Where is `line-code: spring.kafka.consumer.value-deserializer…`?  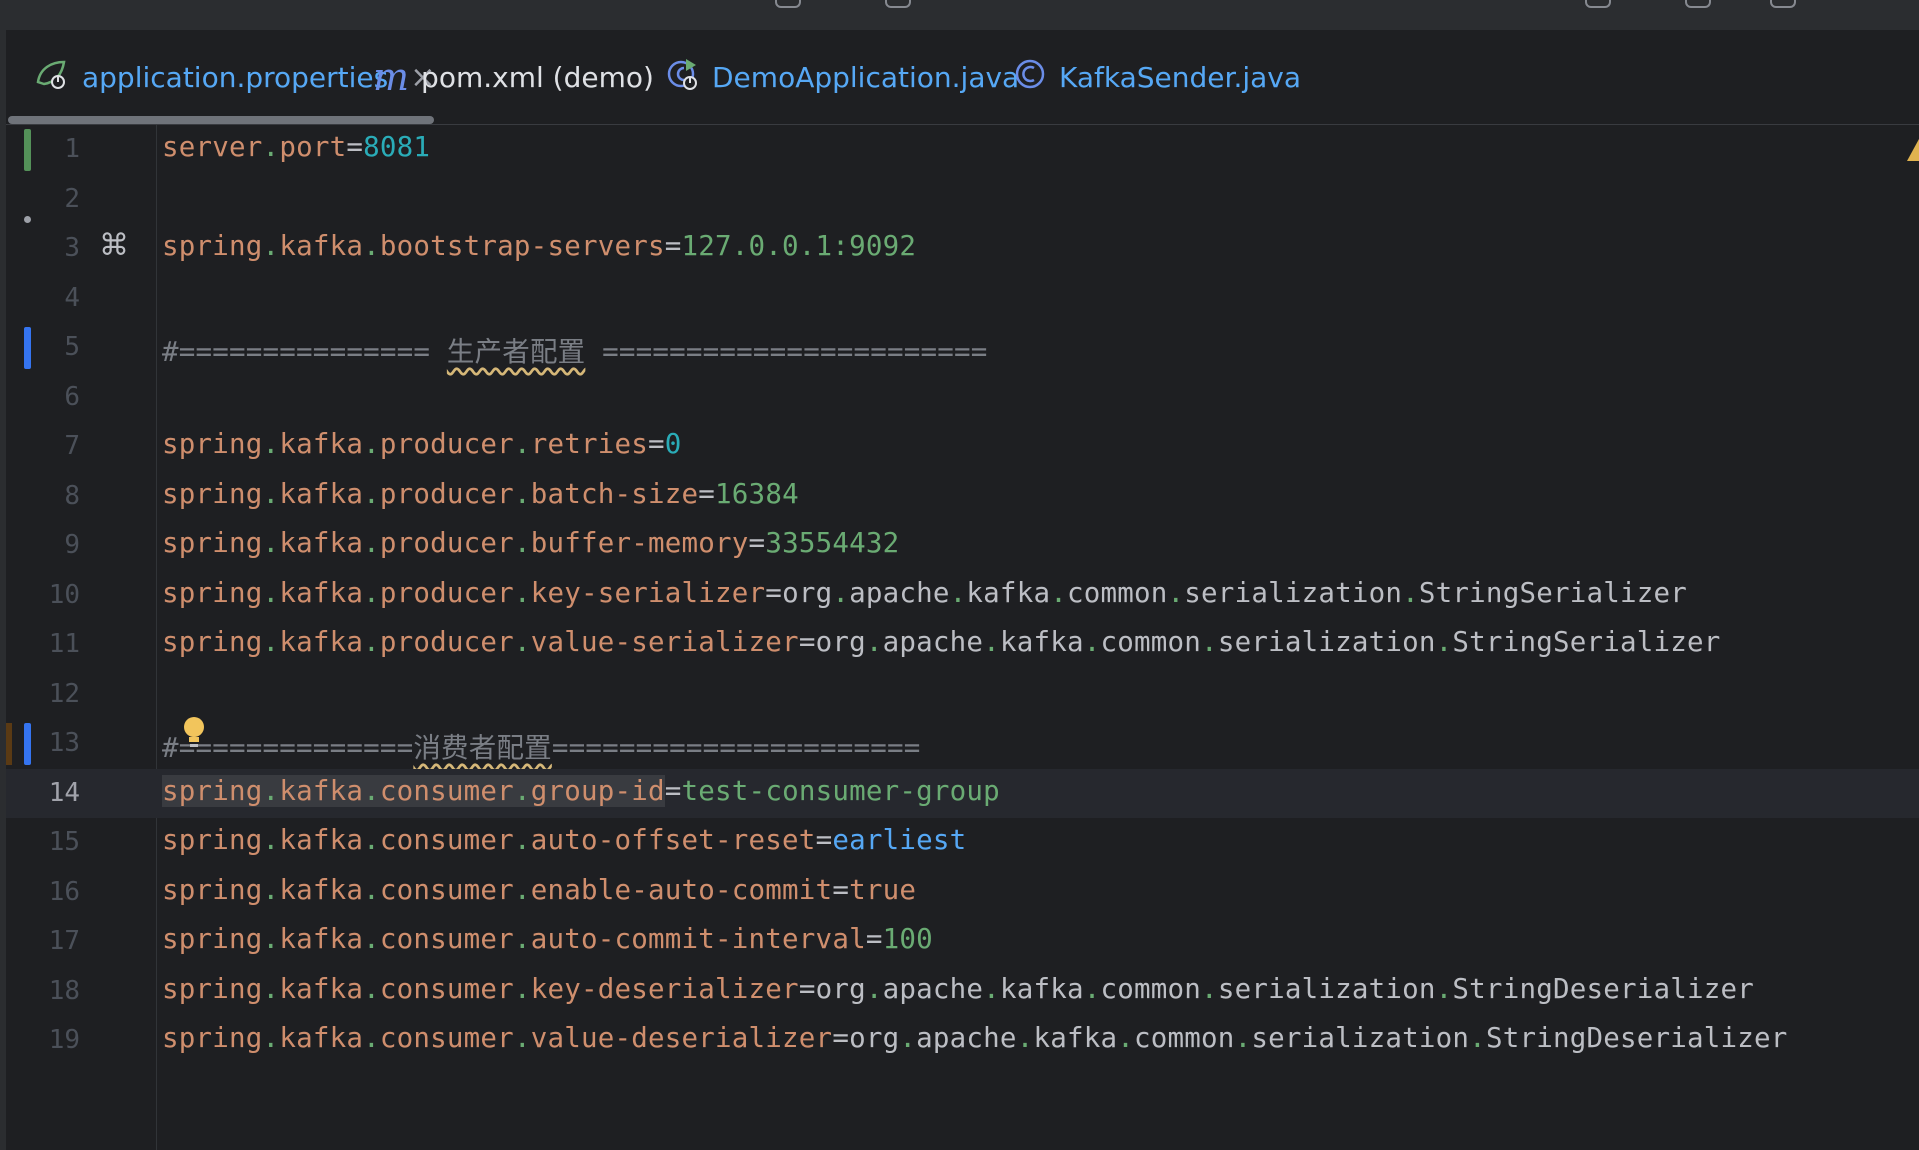 line-code: spring.kafka.consumer.value-deserializer… is located at coordinates (975, 1038).